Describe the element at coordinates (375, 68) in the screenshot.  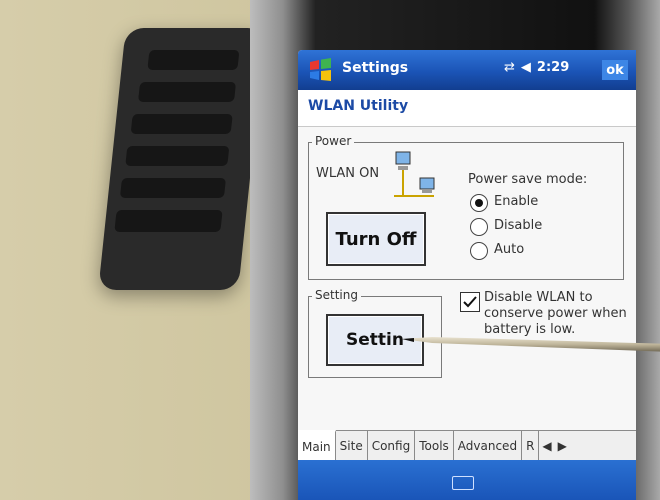
I see `app-title: Settings` at that location.